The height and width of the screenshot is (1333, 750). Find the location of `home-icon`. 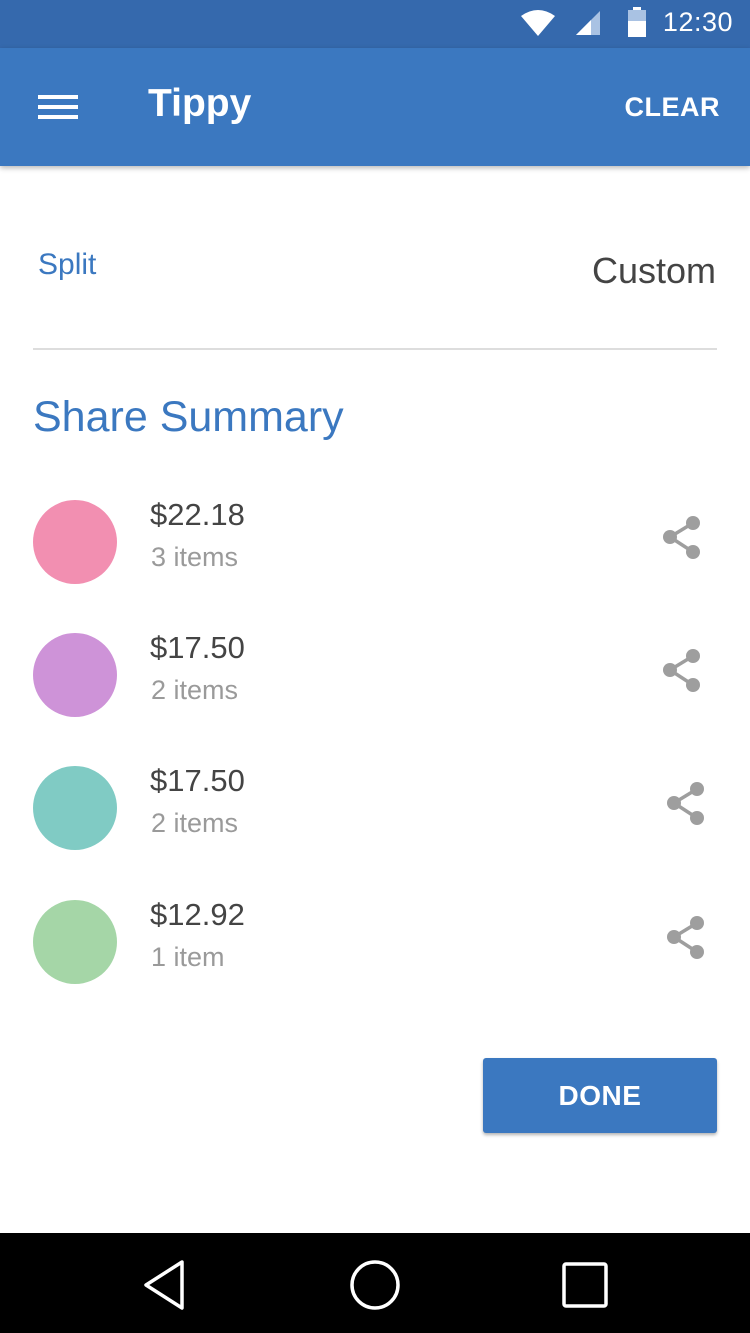

home-icon is located at coordinates (375, 1285).